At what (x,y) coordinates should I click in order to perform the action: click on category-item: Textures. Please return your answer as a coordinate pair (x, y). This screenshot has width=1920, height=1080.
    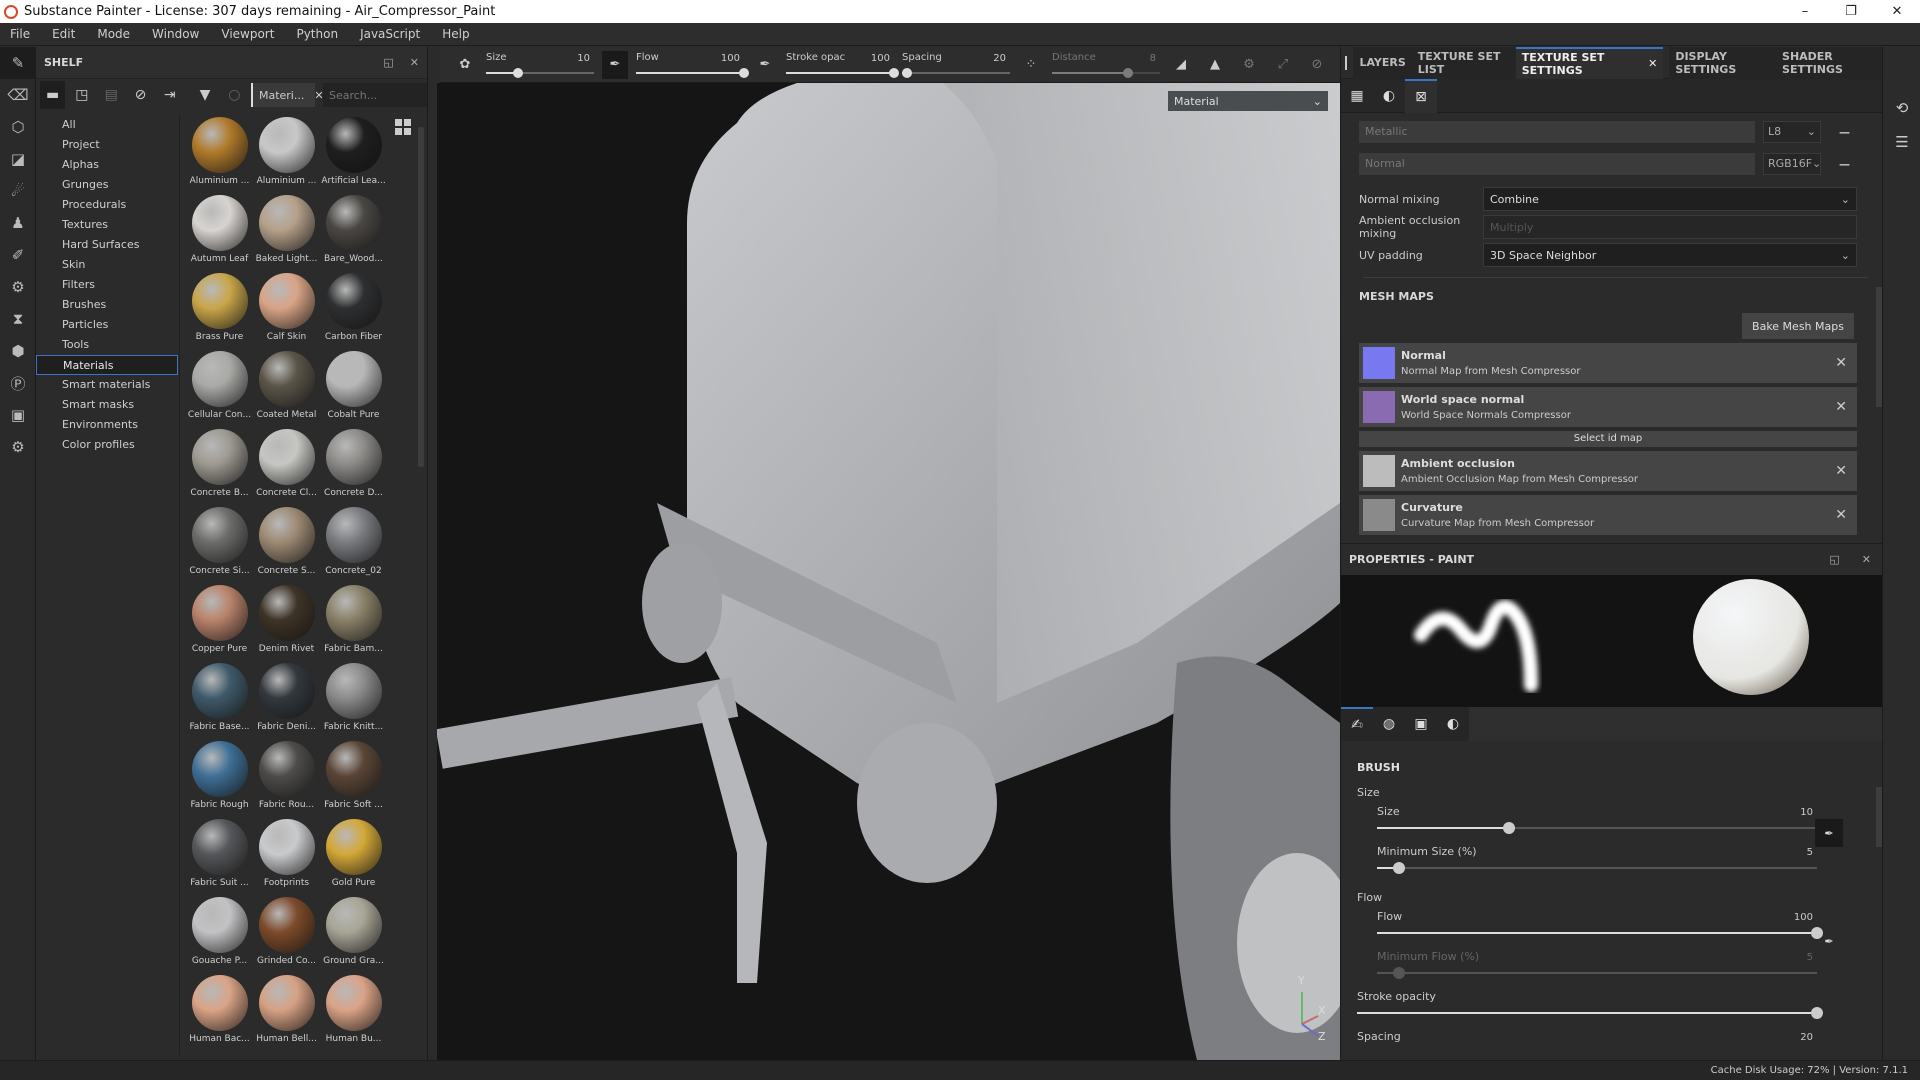
    Looking at the image, I should click on (107, 225).